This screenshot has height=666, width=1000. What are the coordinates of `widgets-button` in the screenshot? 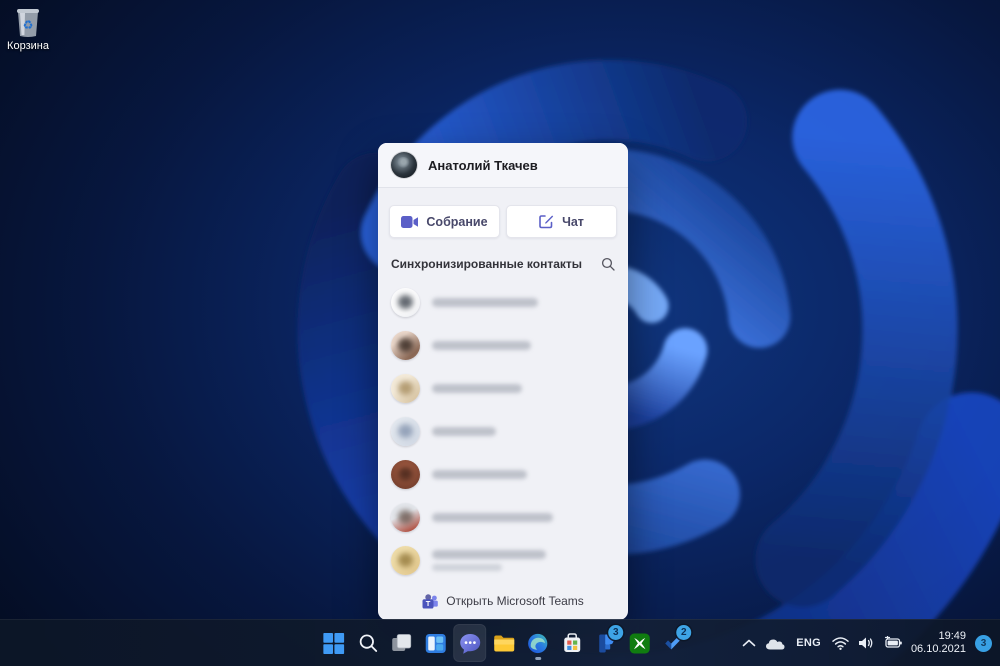 It's located at (435, 643).